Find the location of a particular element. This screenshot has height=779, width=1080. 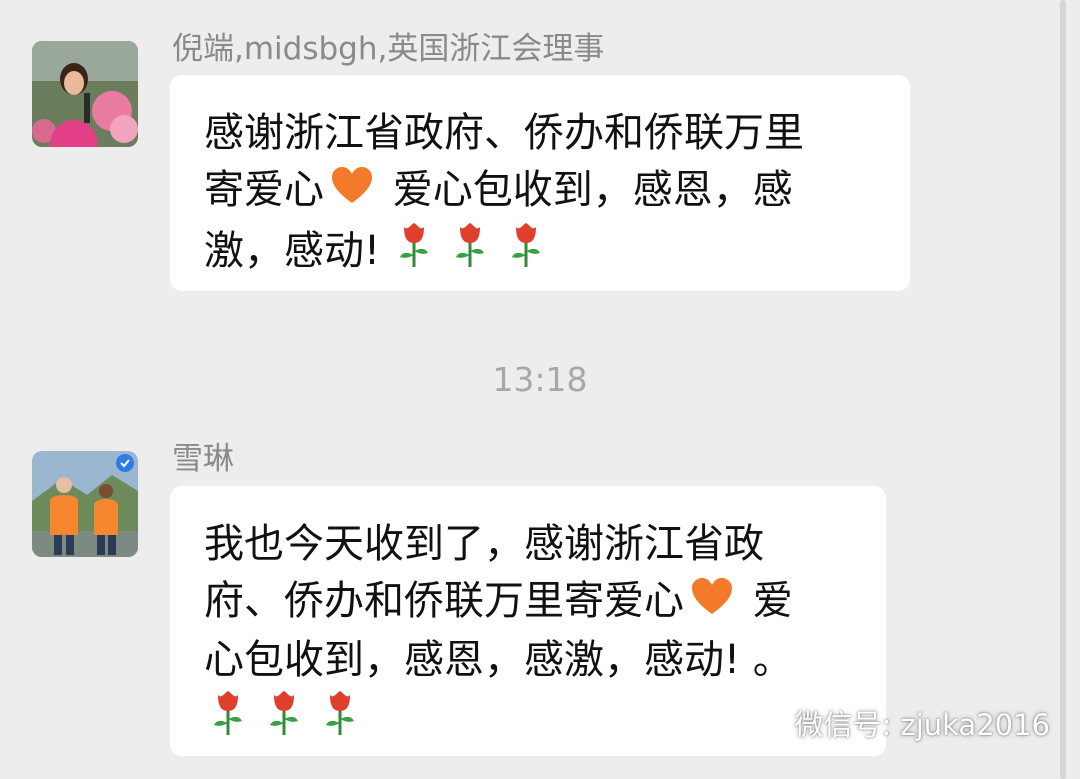

message-line-with-emoji: 激，感动! is located at coordinates (540, 253).